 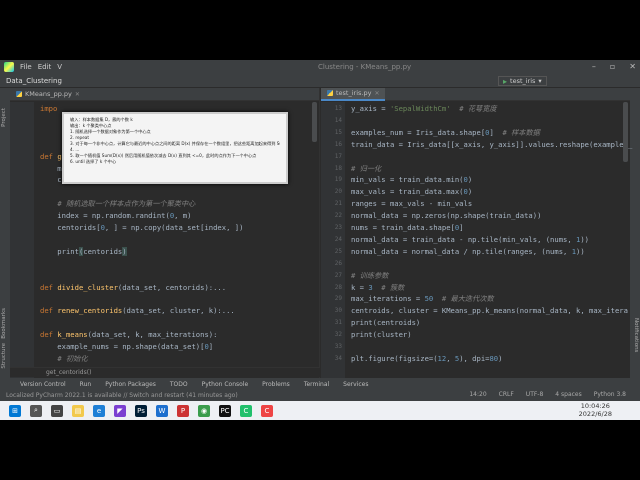 I want to click on line-number: 34, so click(x=338, y=358).